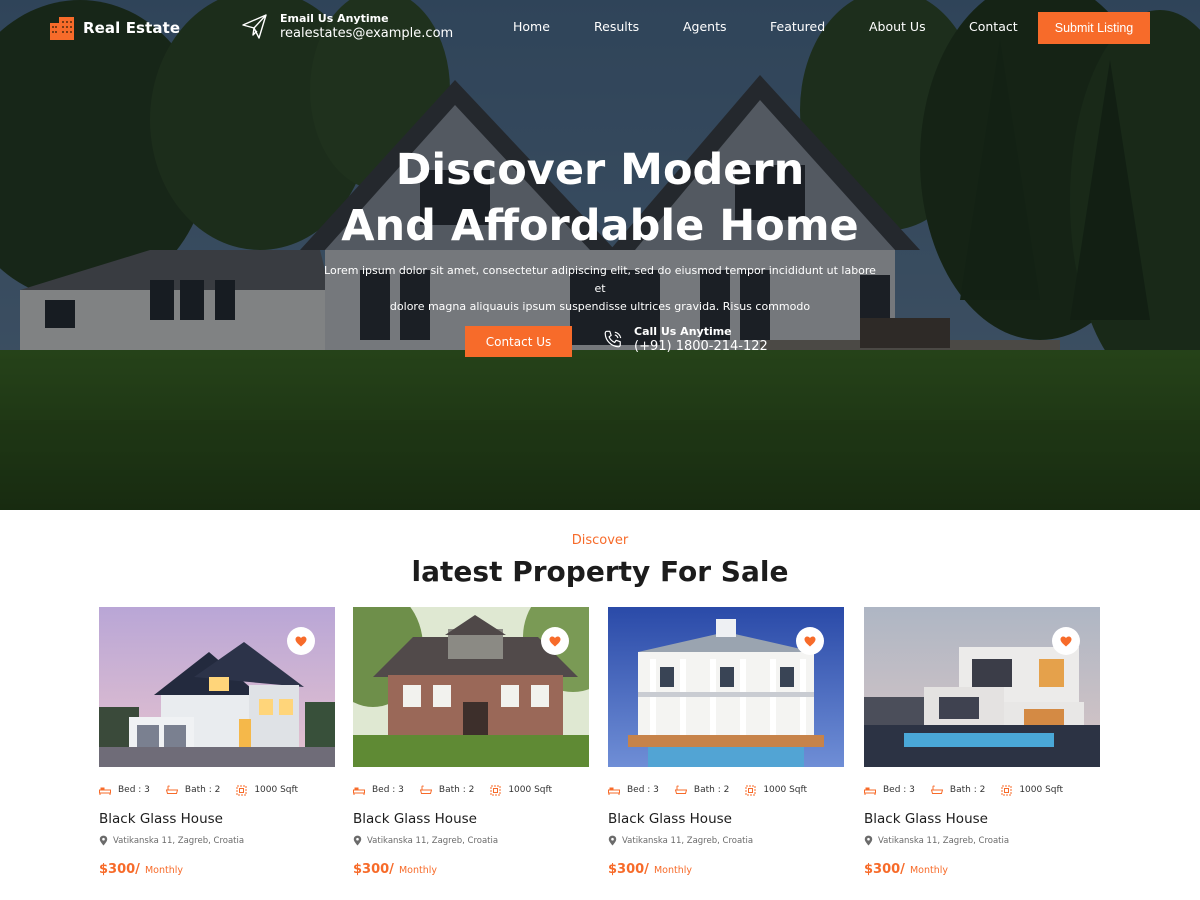 This screenshot has width=1200, height=900. What do you see at coordinates (1094, 28) in the screenshot?
I see `submit-listing-button: Submit Listing` at bounding box center [1094, 28].